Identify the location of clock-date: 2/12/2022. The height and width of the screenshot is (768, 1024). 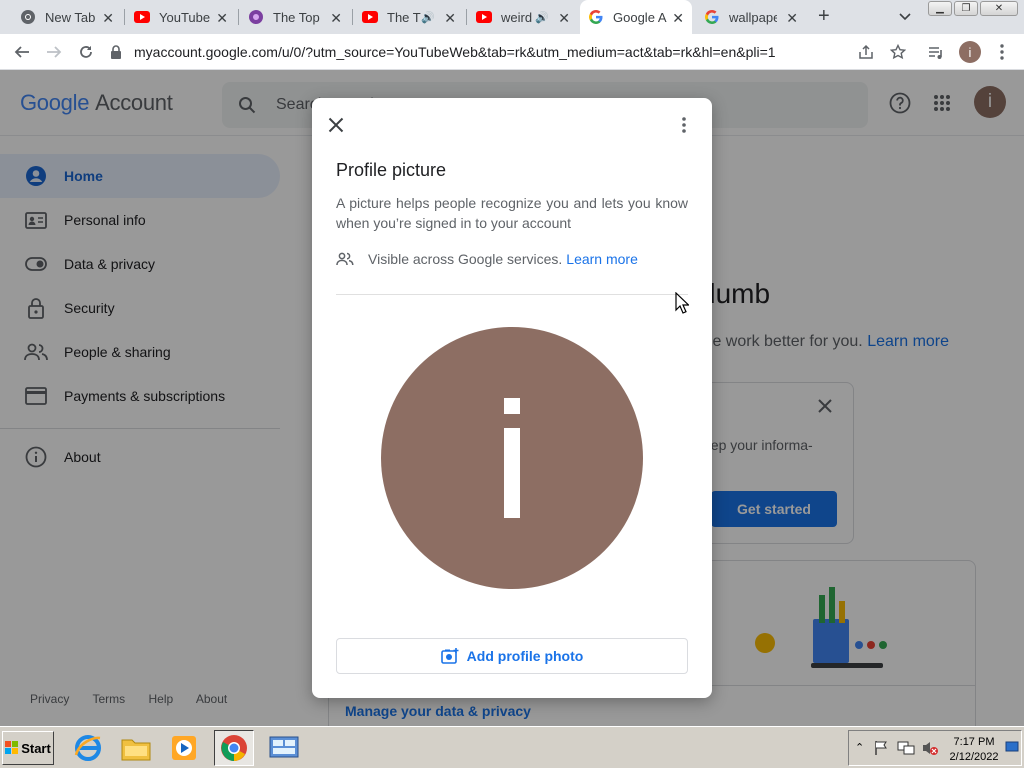
(974, 757).